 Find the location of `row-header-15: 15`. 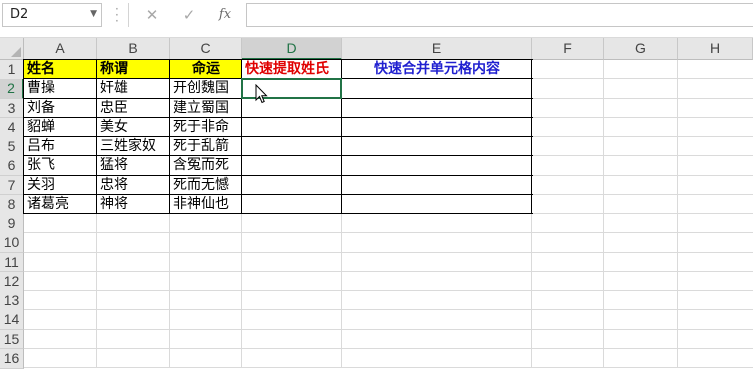

row-header-15: 15 is located at coordinates (12, 339).